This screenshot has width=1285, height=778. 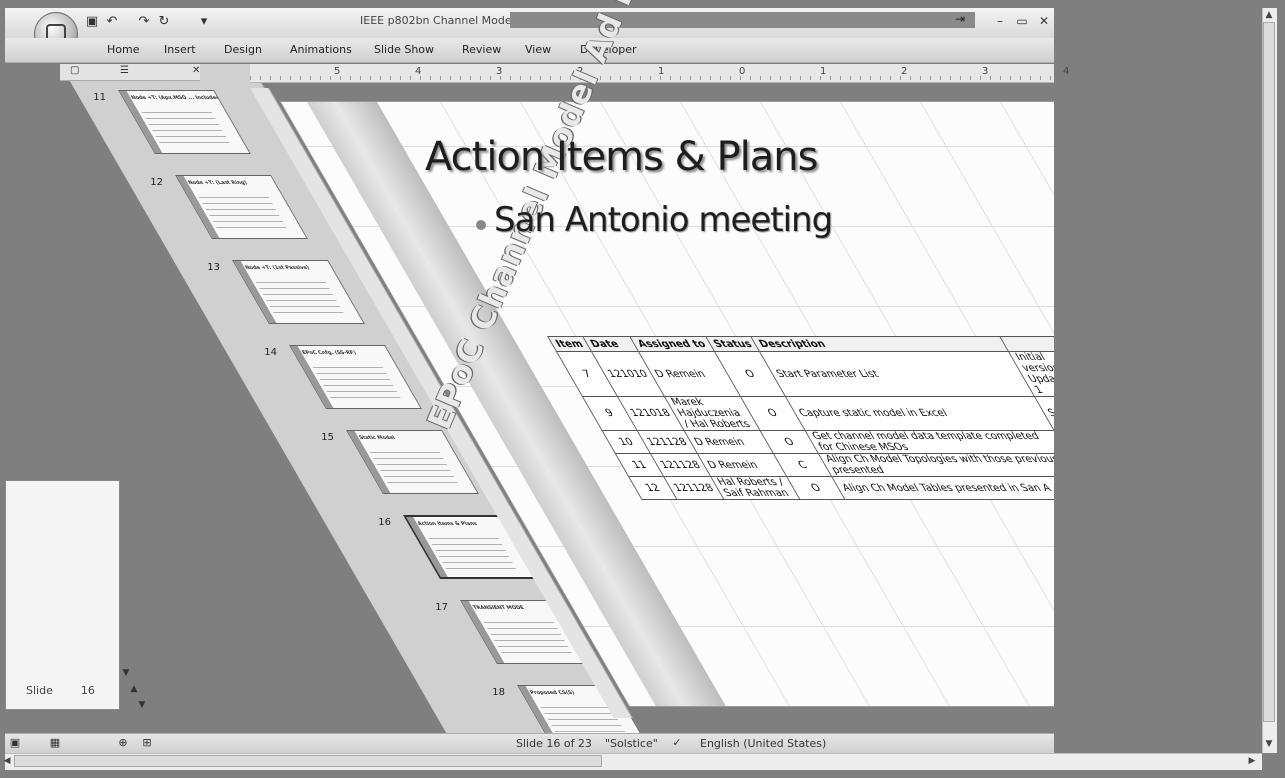 What do you see at coordinates (897, 374) in the screenshot?
I see `table-cell: Start Parameter List` at bounding box center [897, 374].